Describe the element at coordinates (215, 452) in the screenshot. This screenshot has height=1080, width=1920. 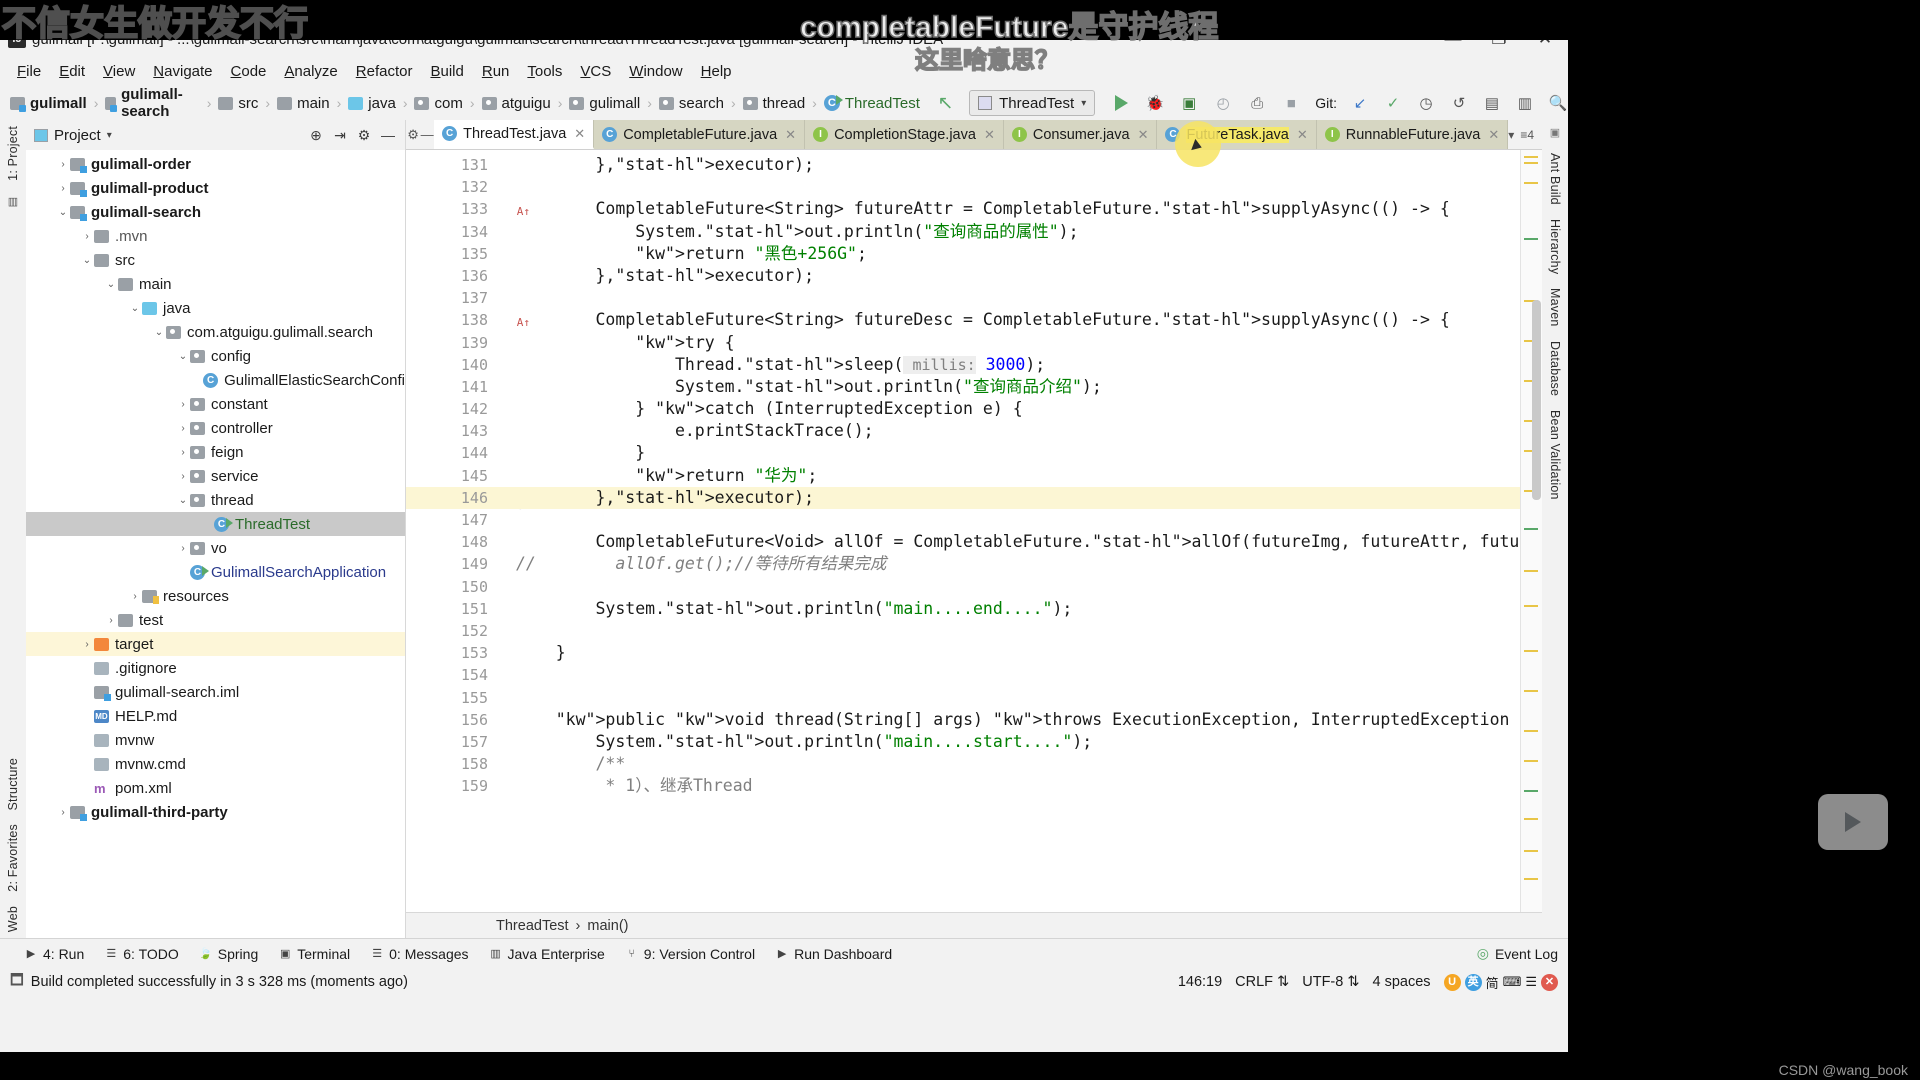
I see `tree-item-feign: › feign` at that location.